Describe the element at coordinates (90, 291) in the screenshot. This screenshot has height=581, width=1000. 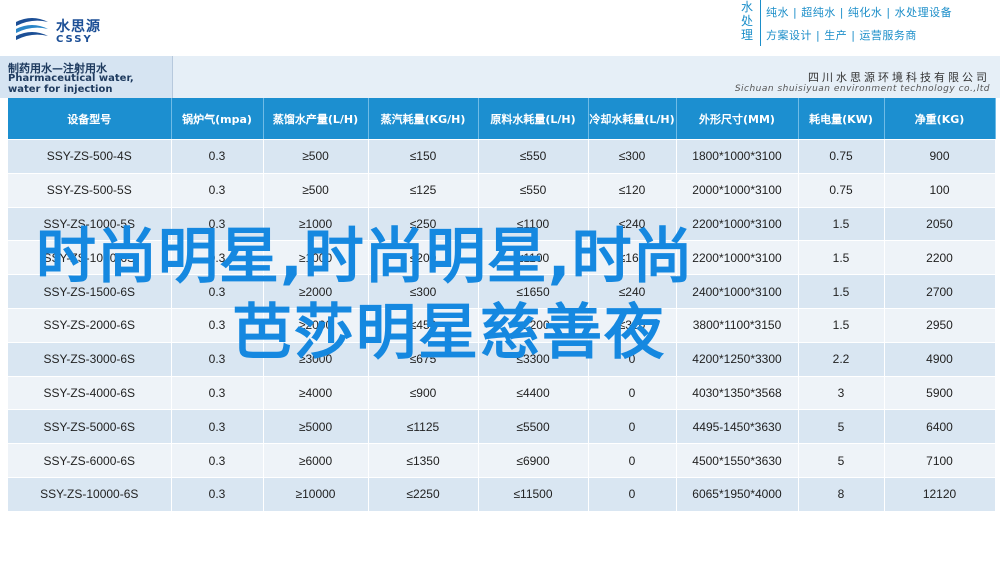
I see `table-cell: SSY-ZS-1500-6S` at that location.